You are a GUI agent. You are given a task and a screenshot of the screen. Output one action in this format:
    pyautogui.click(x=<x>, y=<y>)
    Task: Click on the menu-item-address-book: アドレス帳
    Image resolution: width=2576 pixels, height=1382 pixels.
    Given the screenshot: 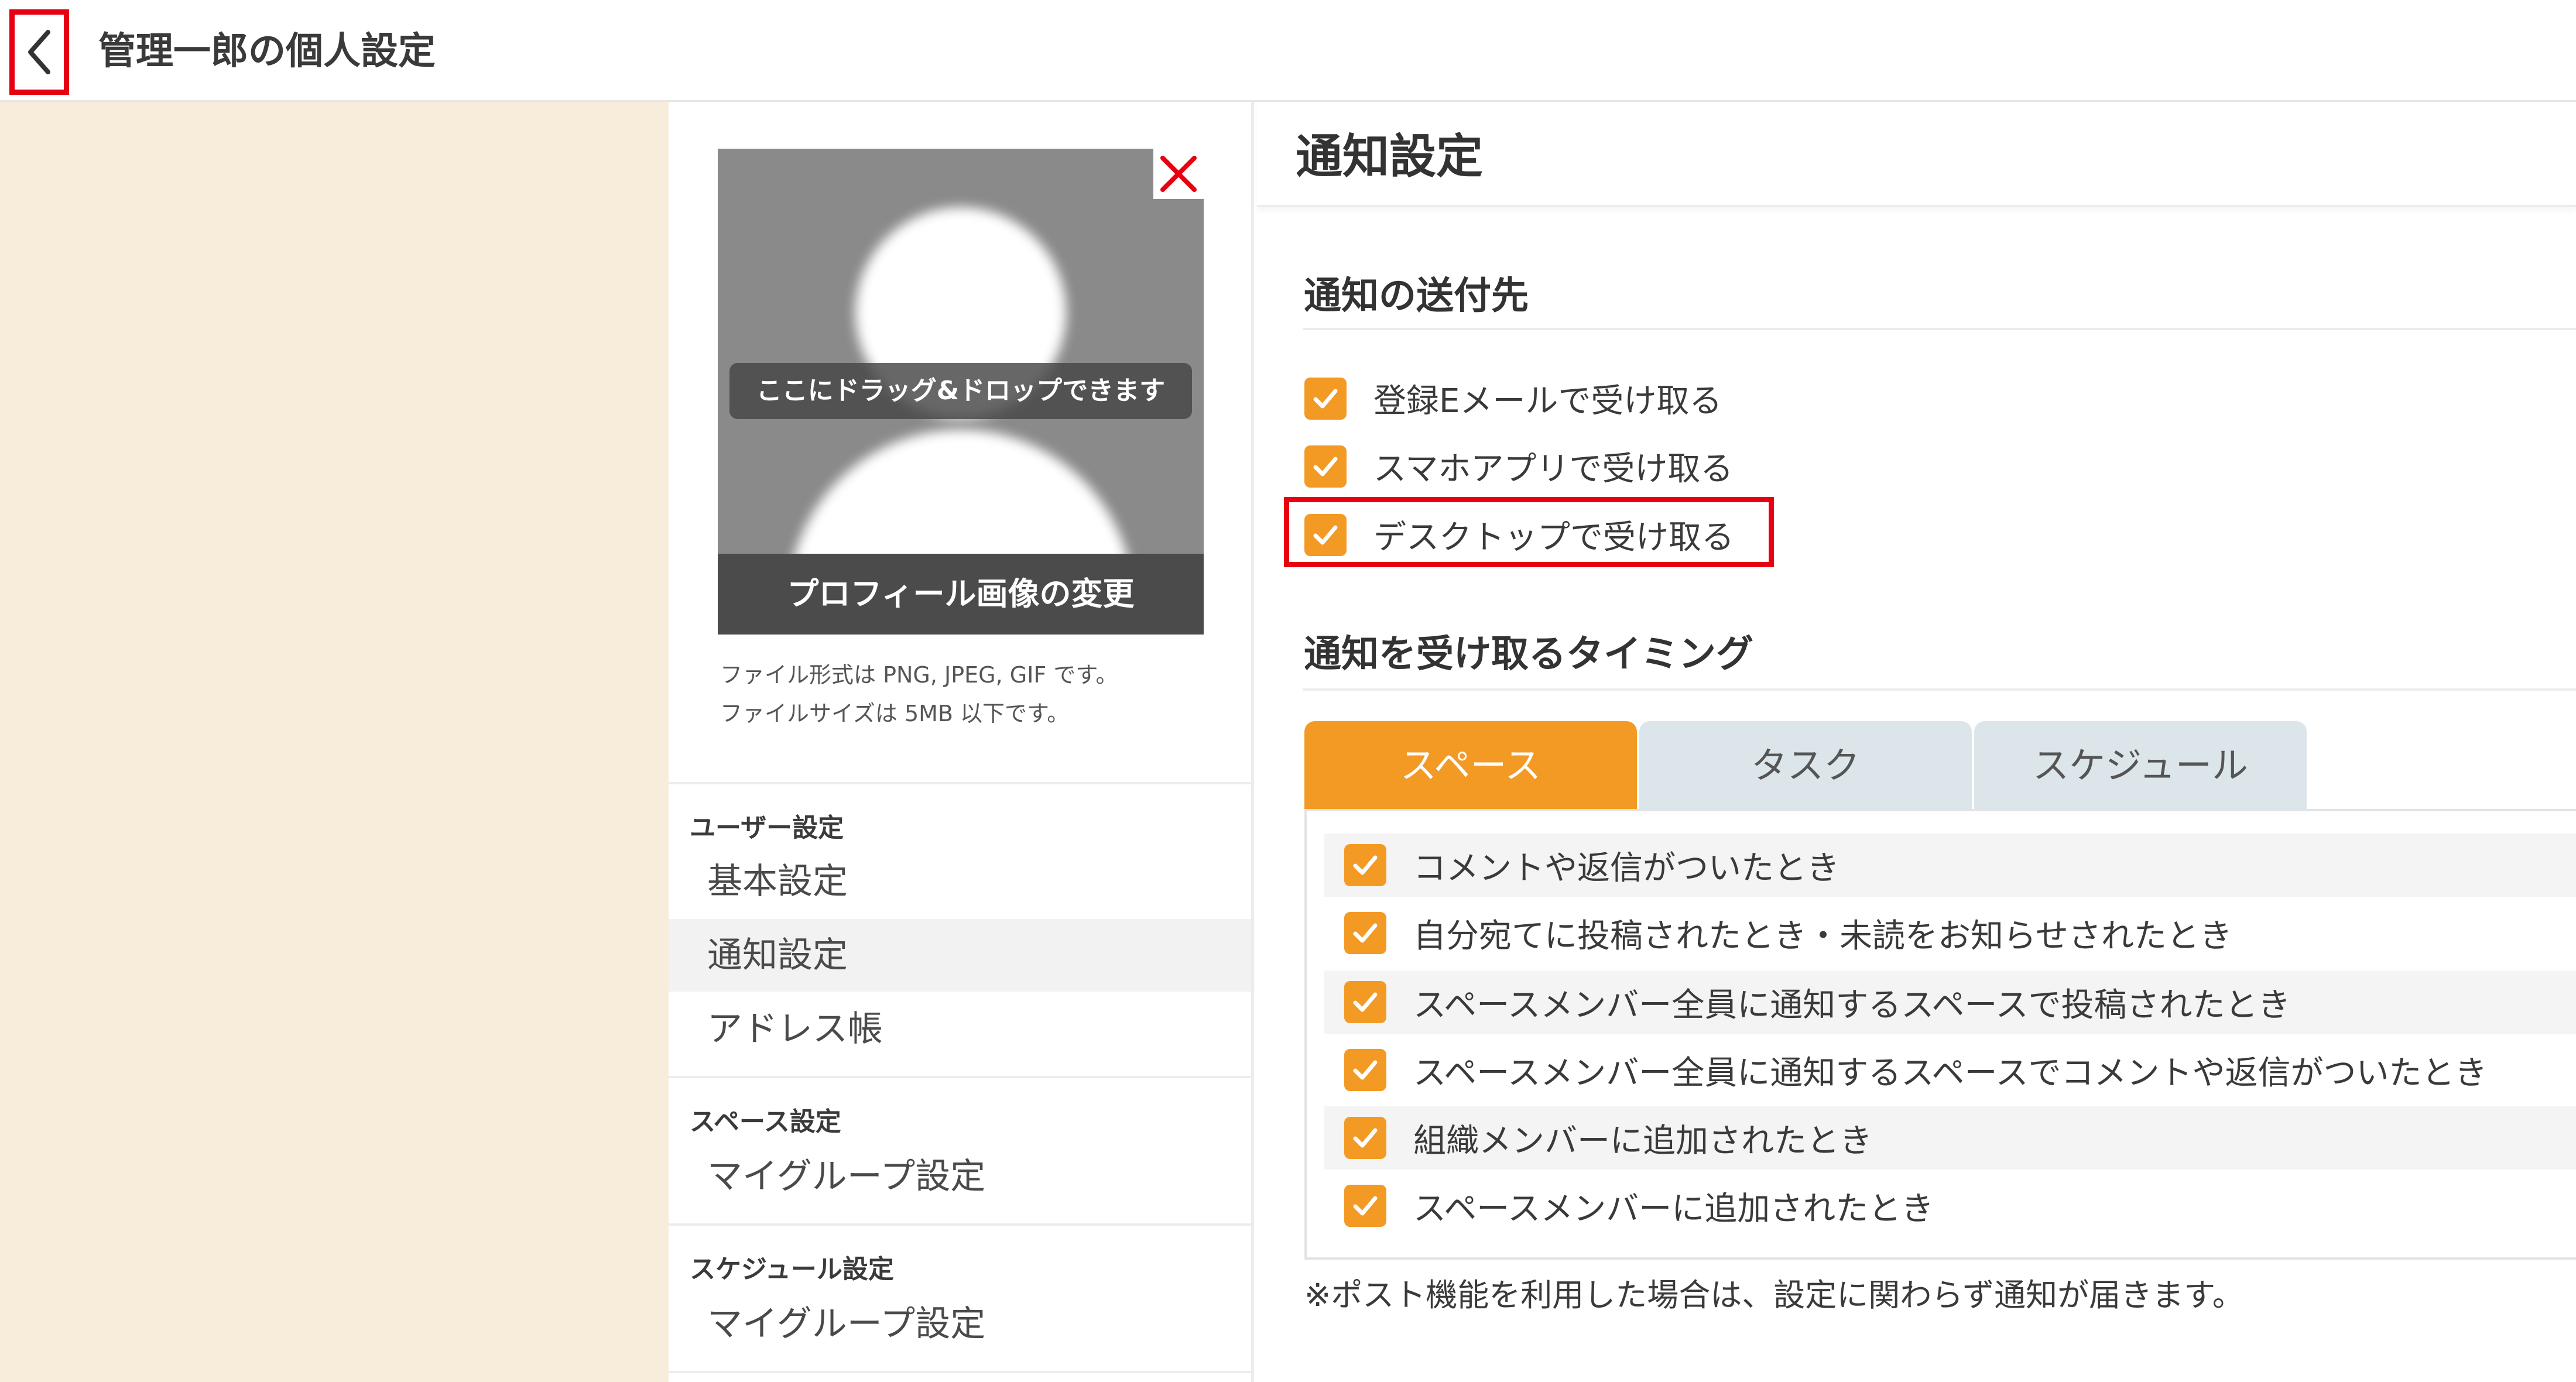 What is the action you would take?
    pyautogui.click(x=960, y=1029)
    